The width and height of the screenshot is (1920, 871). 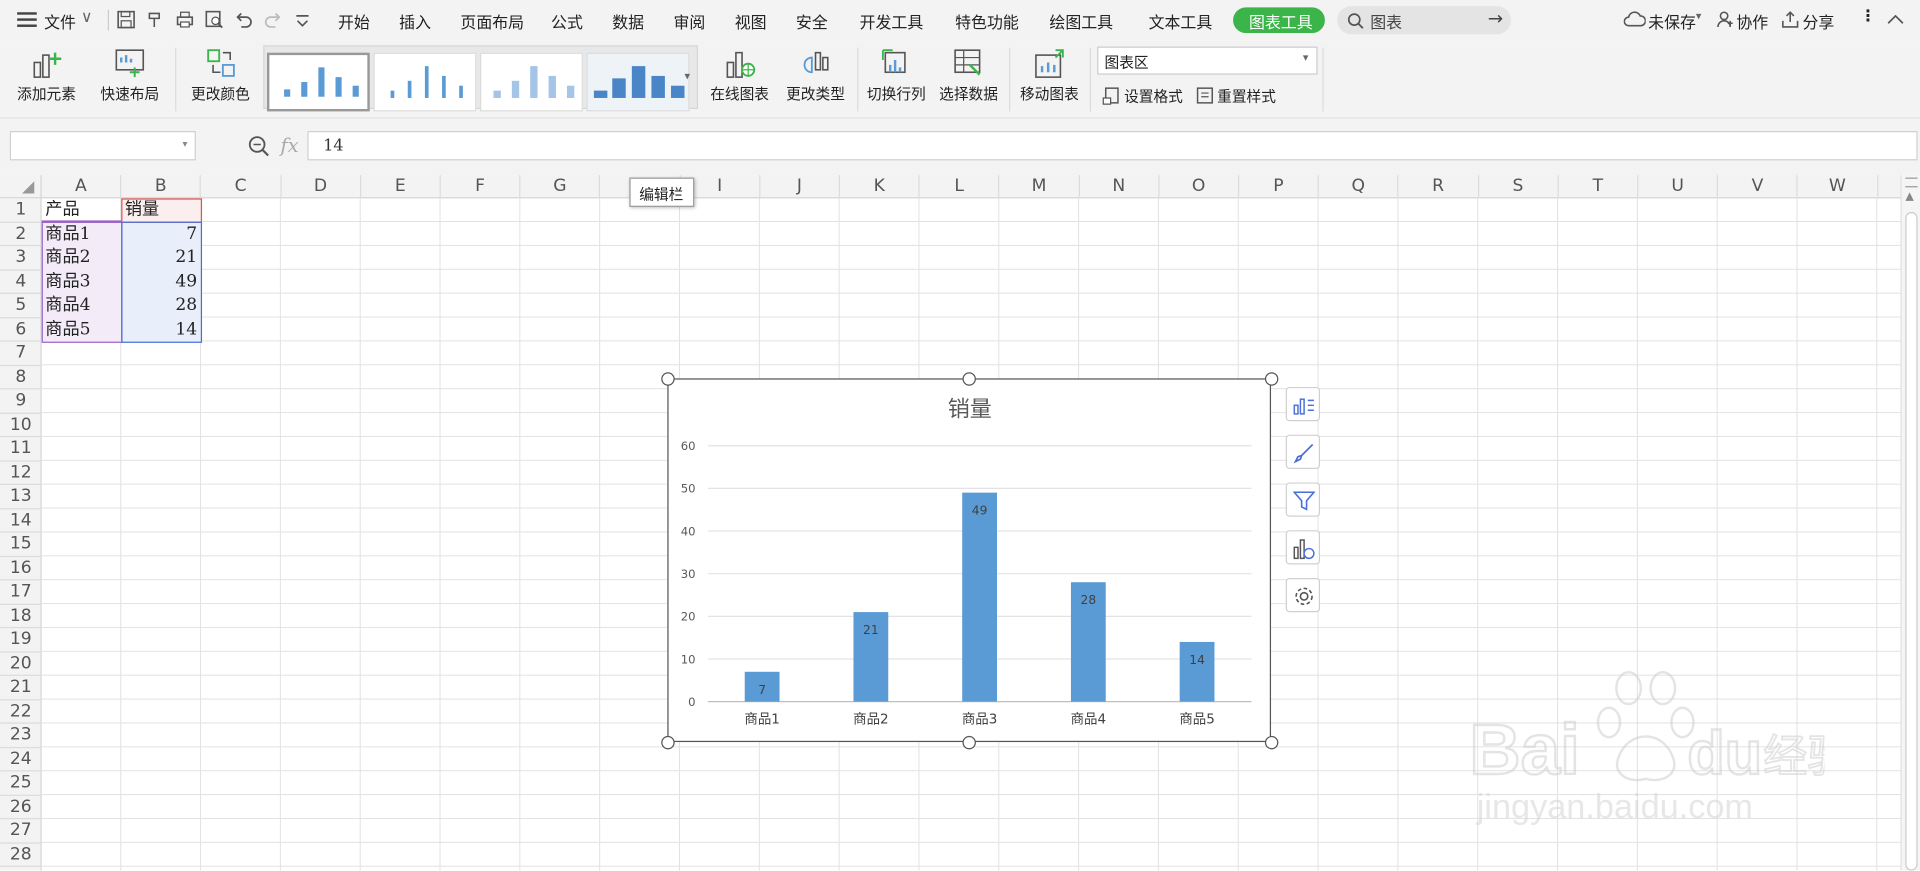 What do you see at coordinates (1424, 20) in the screenshot?
I see `search-box: 图表 →` at bounding box center [1424, 20].